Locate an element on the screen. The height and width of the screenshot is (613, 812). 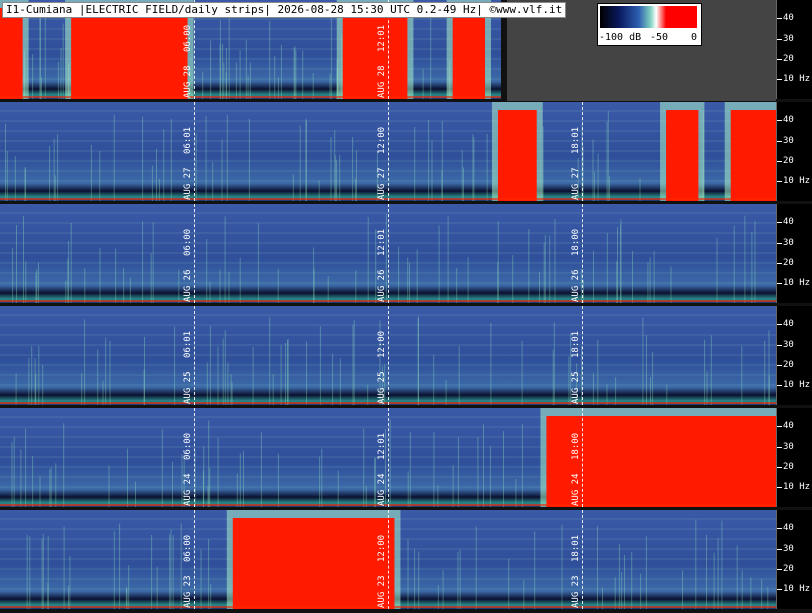
axis-tick-label: 20 is located at coordinates (788, 160).